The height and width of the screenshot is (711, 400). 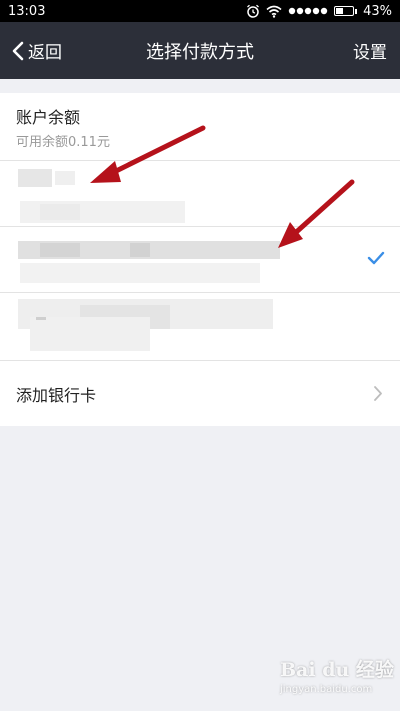 I want to click on chevron-left-icon, so click(x=18, y=50).